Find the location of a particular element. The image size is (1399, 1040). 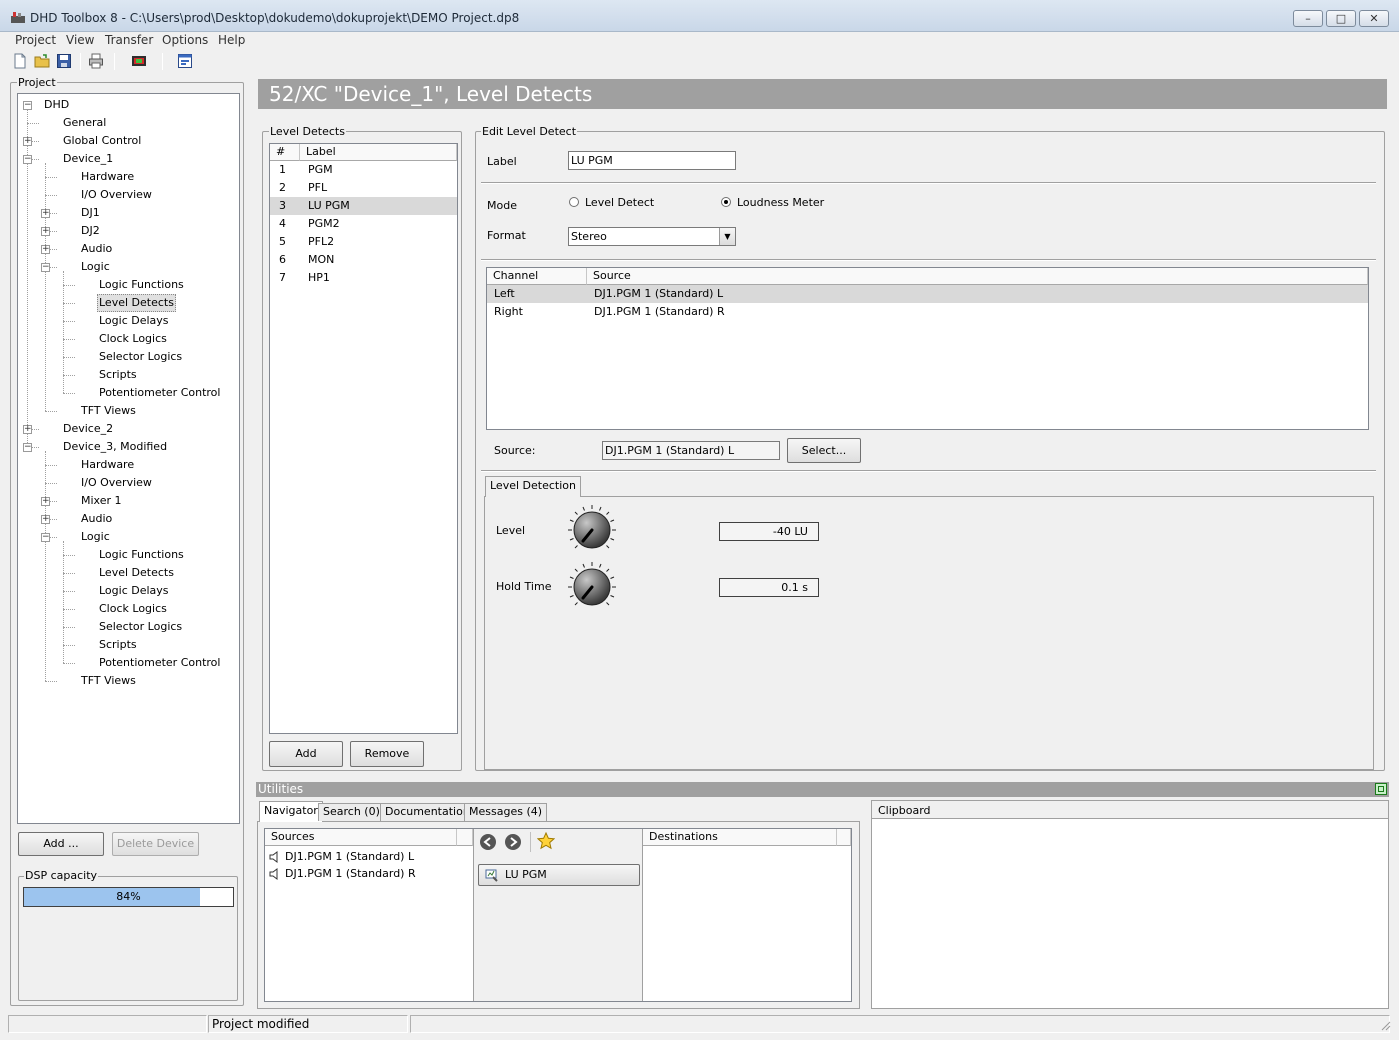

level-detect-row: 3 LU PGM is located at coordinates (363, 206).